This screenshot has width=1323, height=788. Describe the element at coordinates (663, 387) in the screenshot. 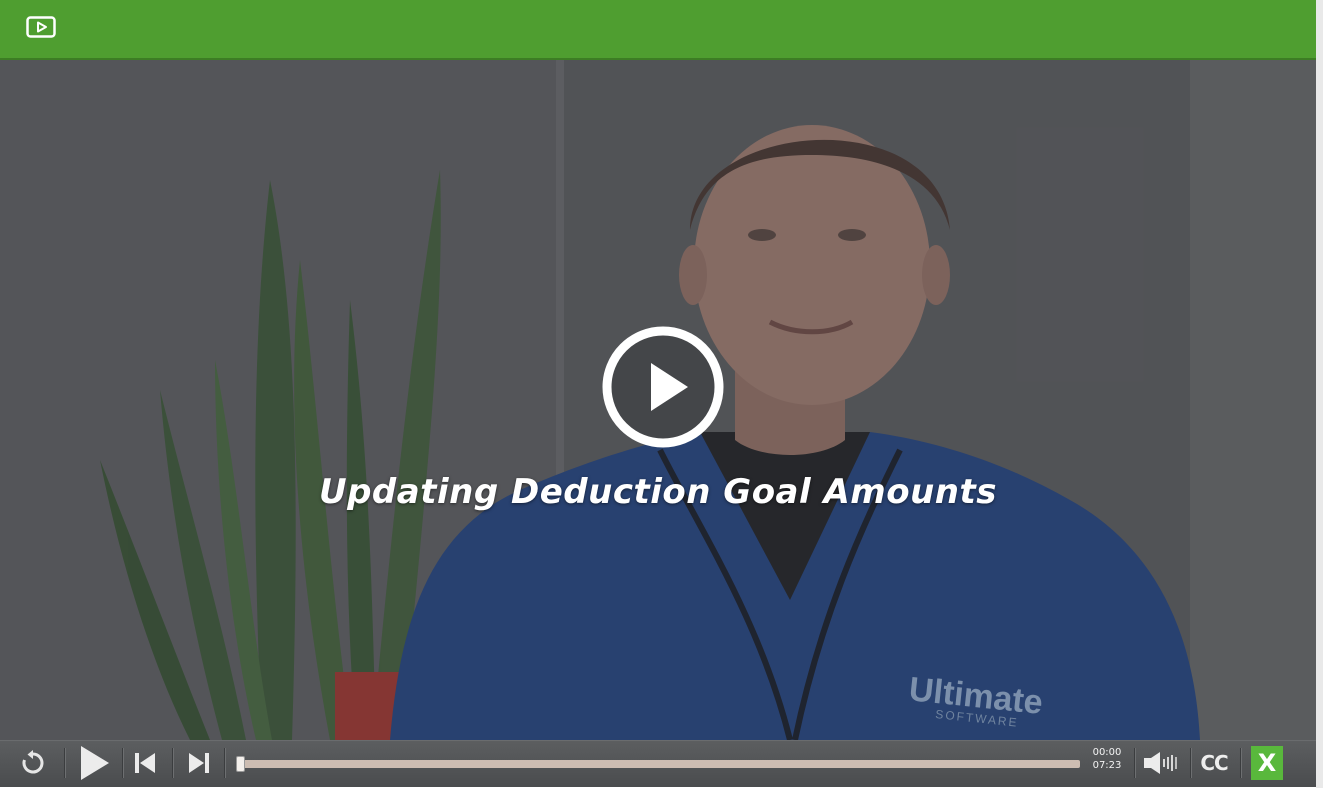

I see `play-circle-icon` at that location.